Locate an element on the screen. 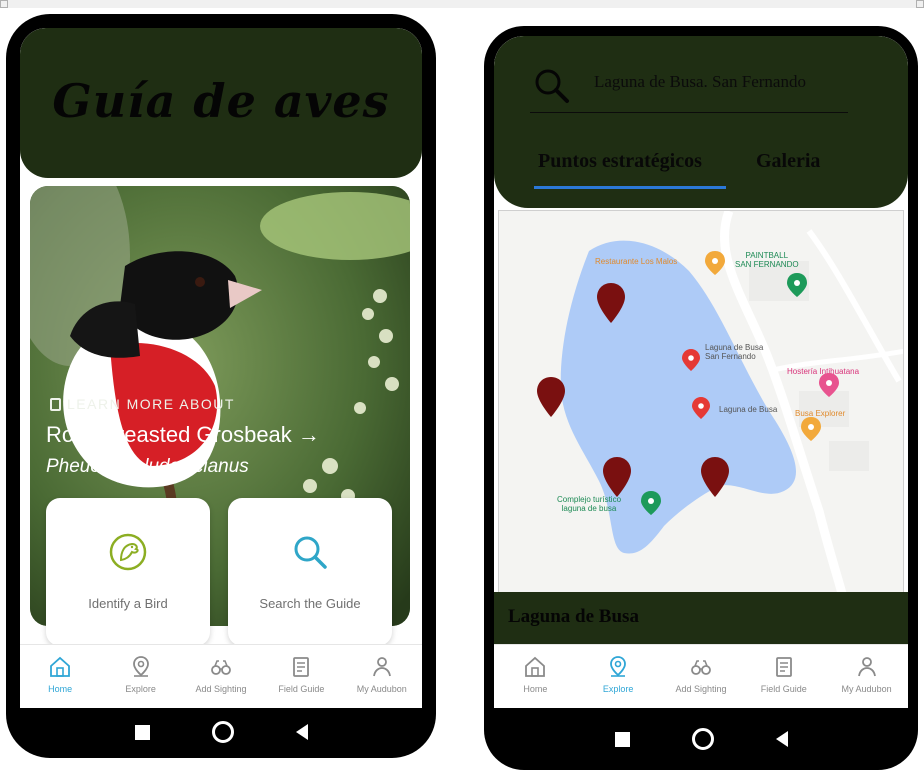 This screenshot has width=924, height=771. tab-puntos-estrategicos: Puntos estratégicos is located at coordinates (620, 161).